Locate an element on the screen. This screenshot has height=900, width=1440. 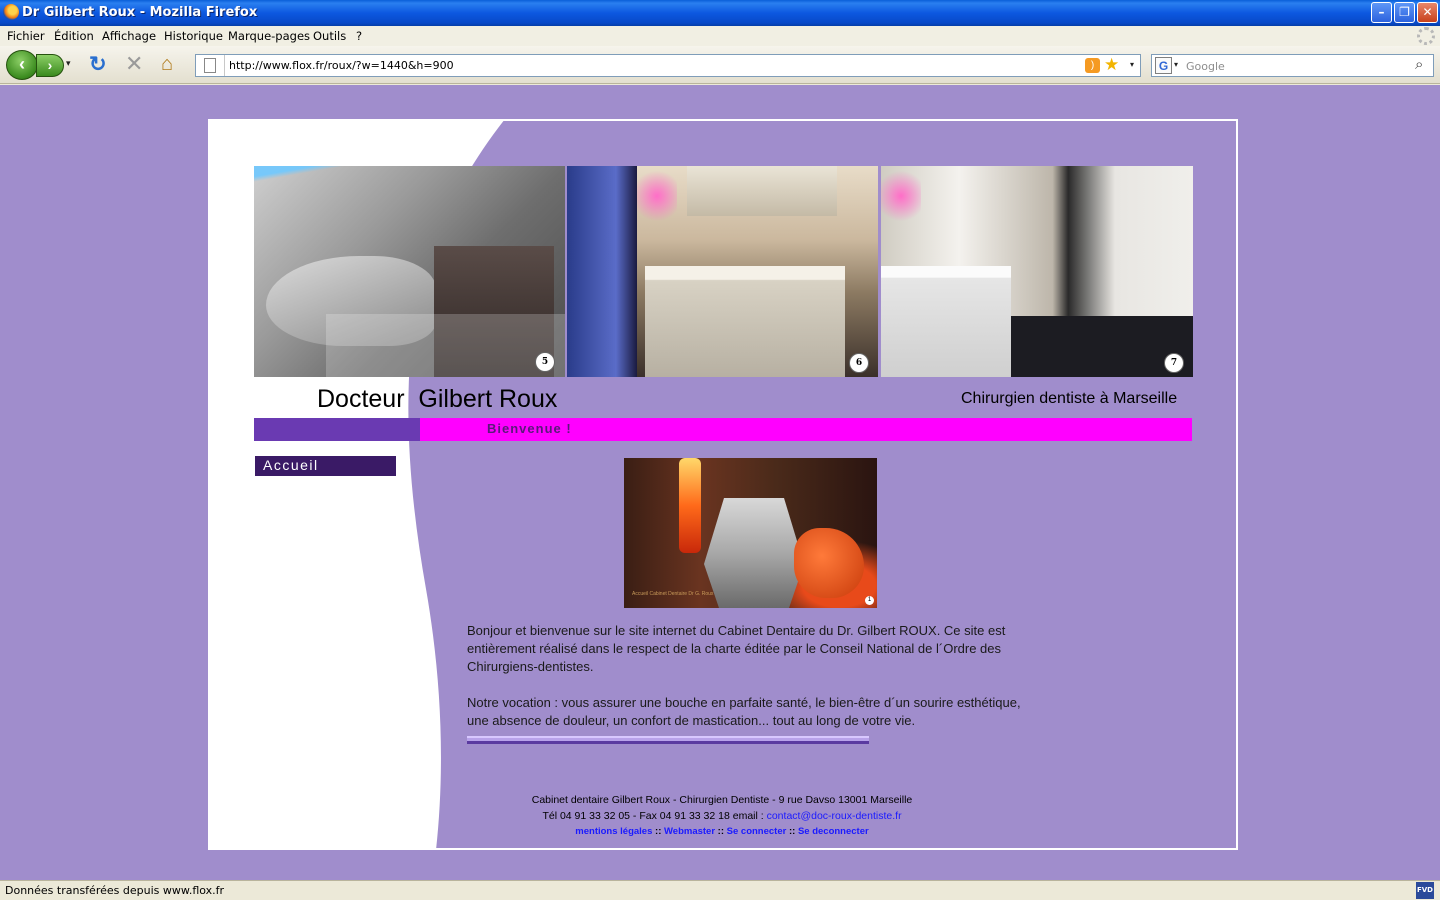
photo-sterilization-room: 6 is located at coordinates (722, 271).